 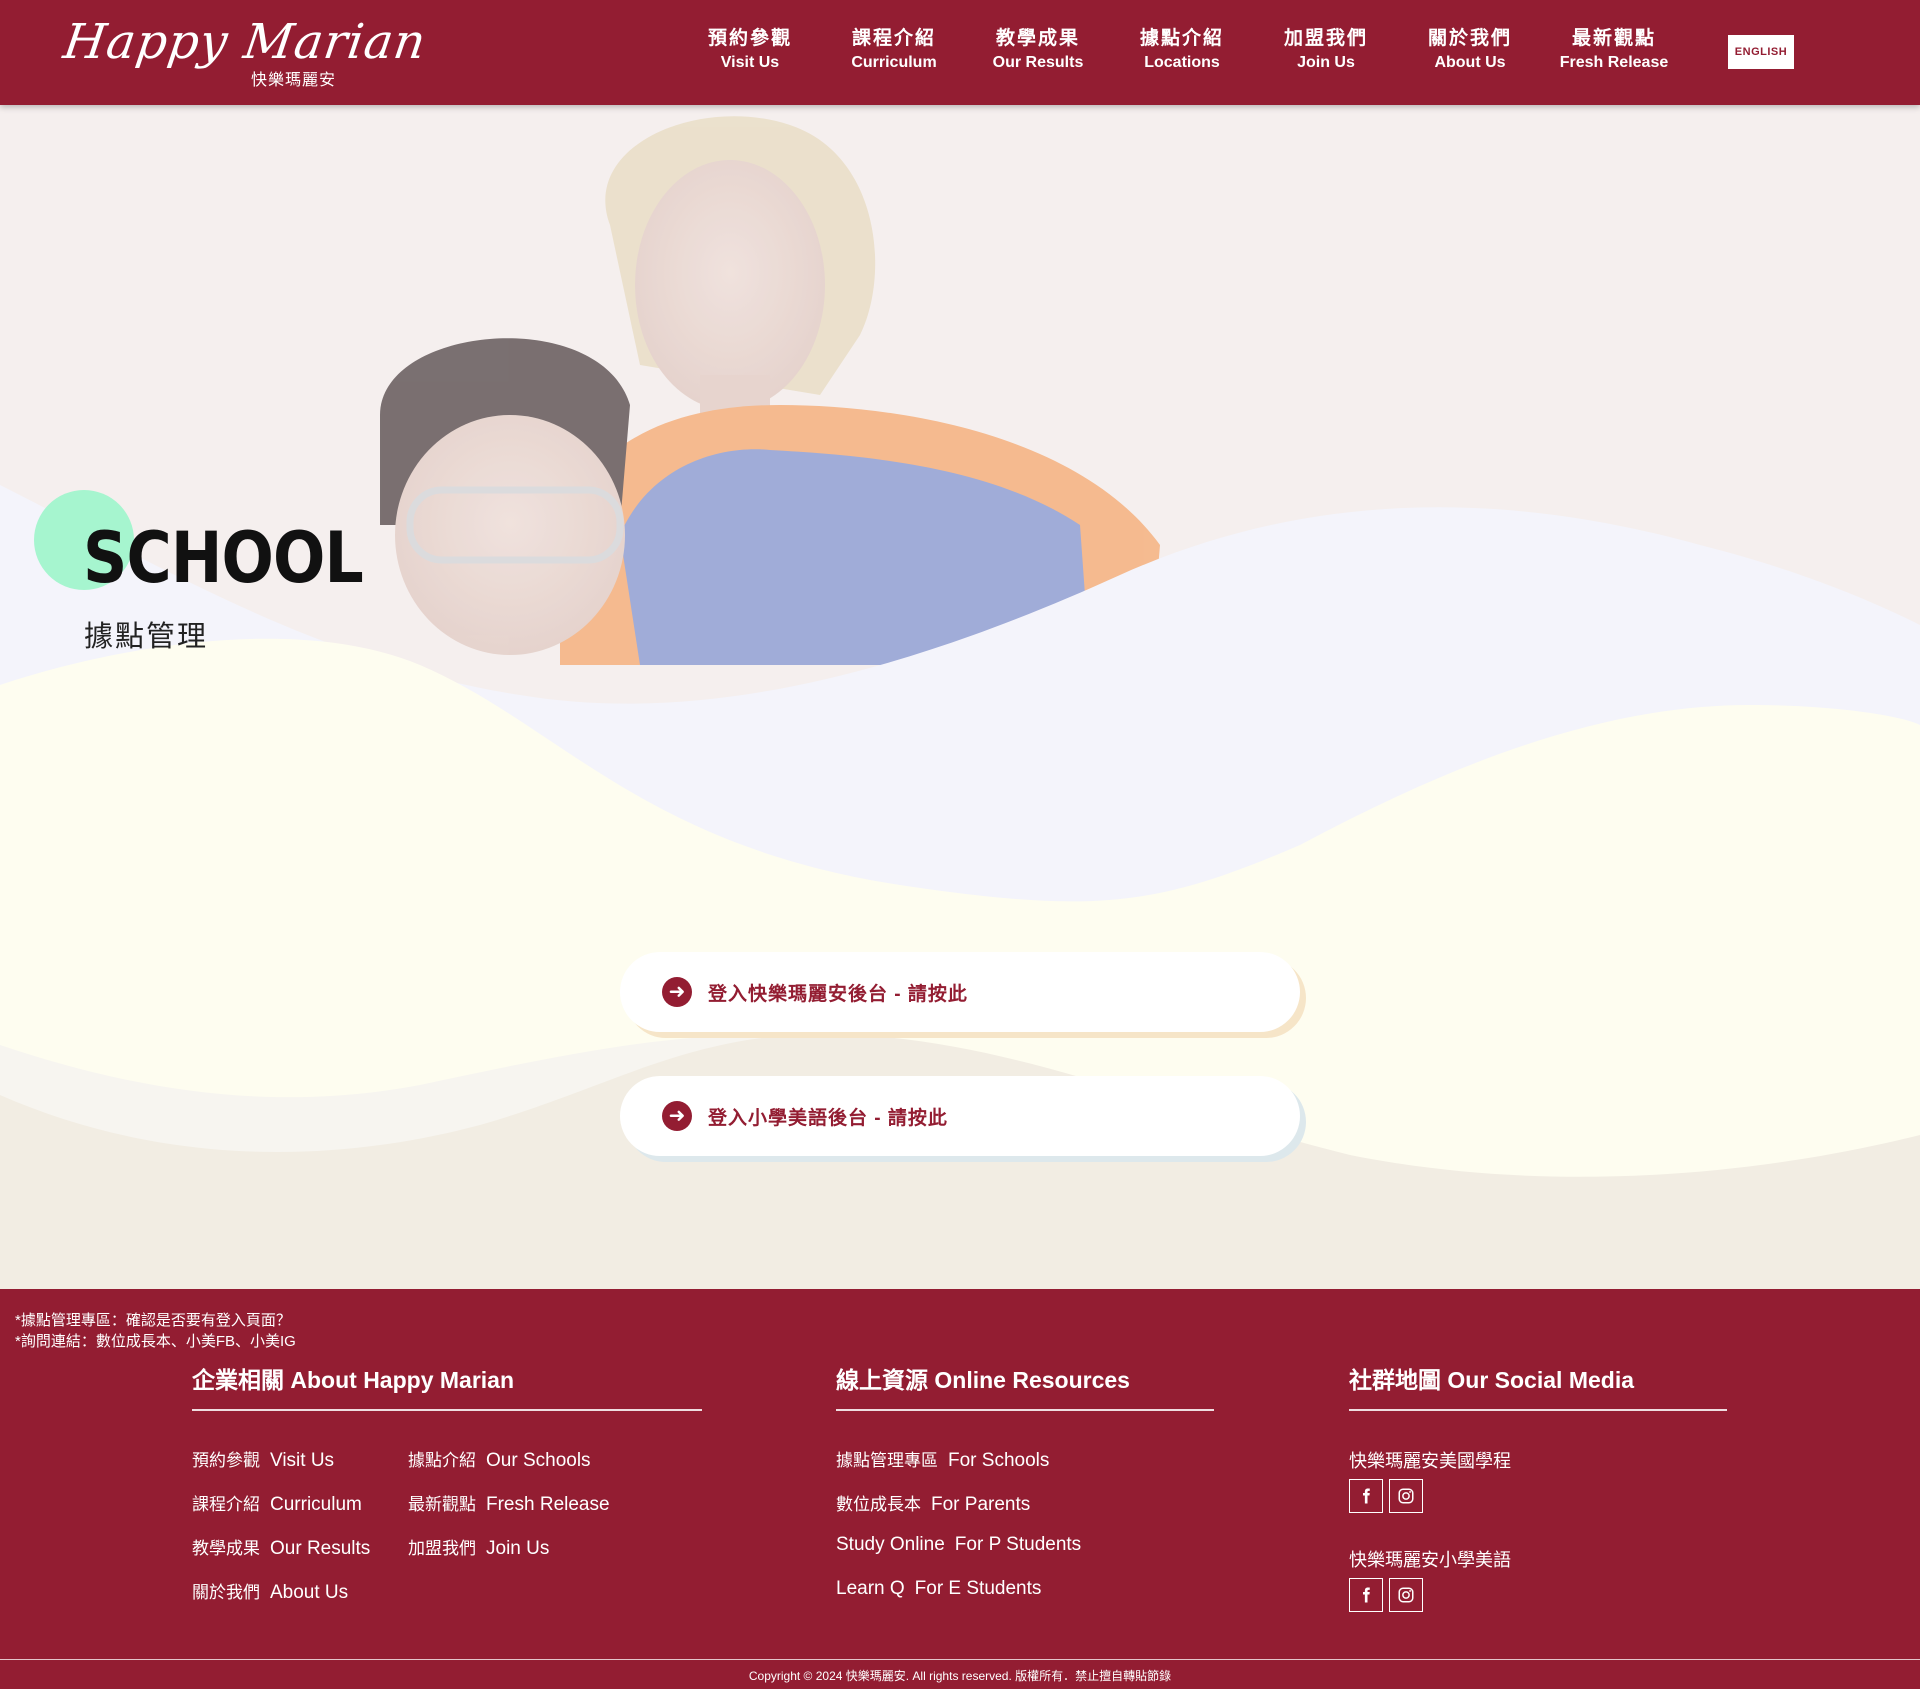 What do you see at coordinates (223, 558) in the screenshot?
I see `page-title: SCHOOL` at bounding box center [223, 558].